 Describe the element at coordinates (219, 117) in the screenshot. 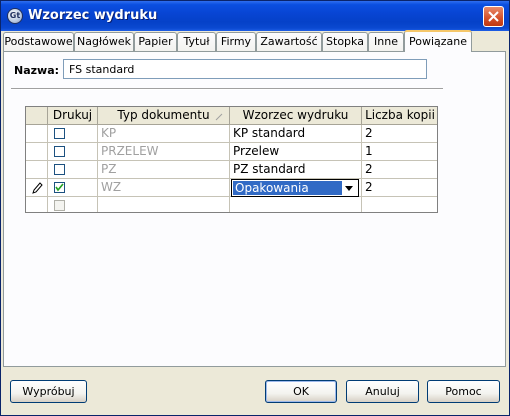

I see `sort-indicator-icon` at that location.